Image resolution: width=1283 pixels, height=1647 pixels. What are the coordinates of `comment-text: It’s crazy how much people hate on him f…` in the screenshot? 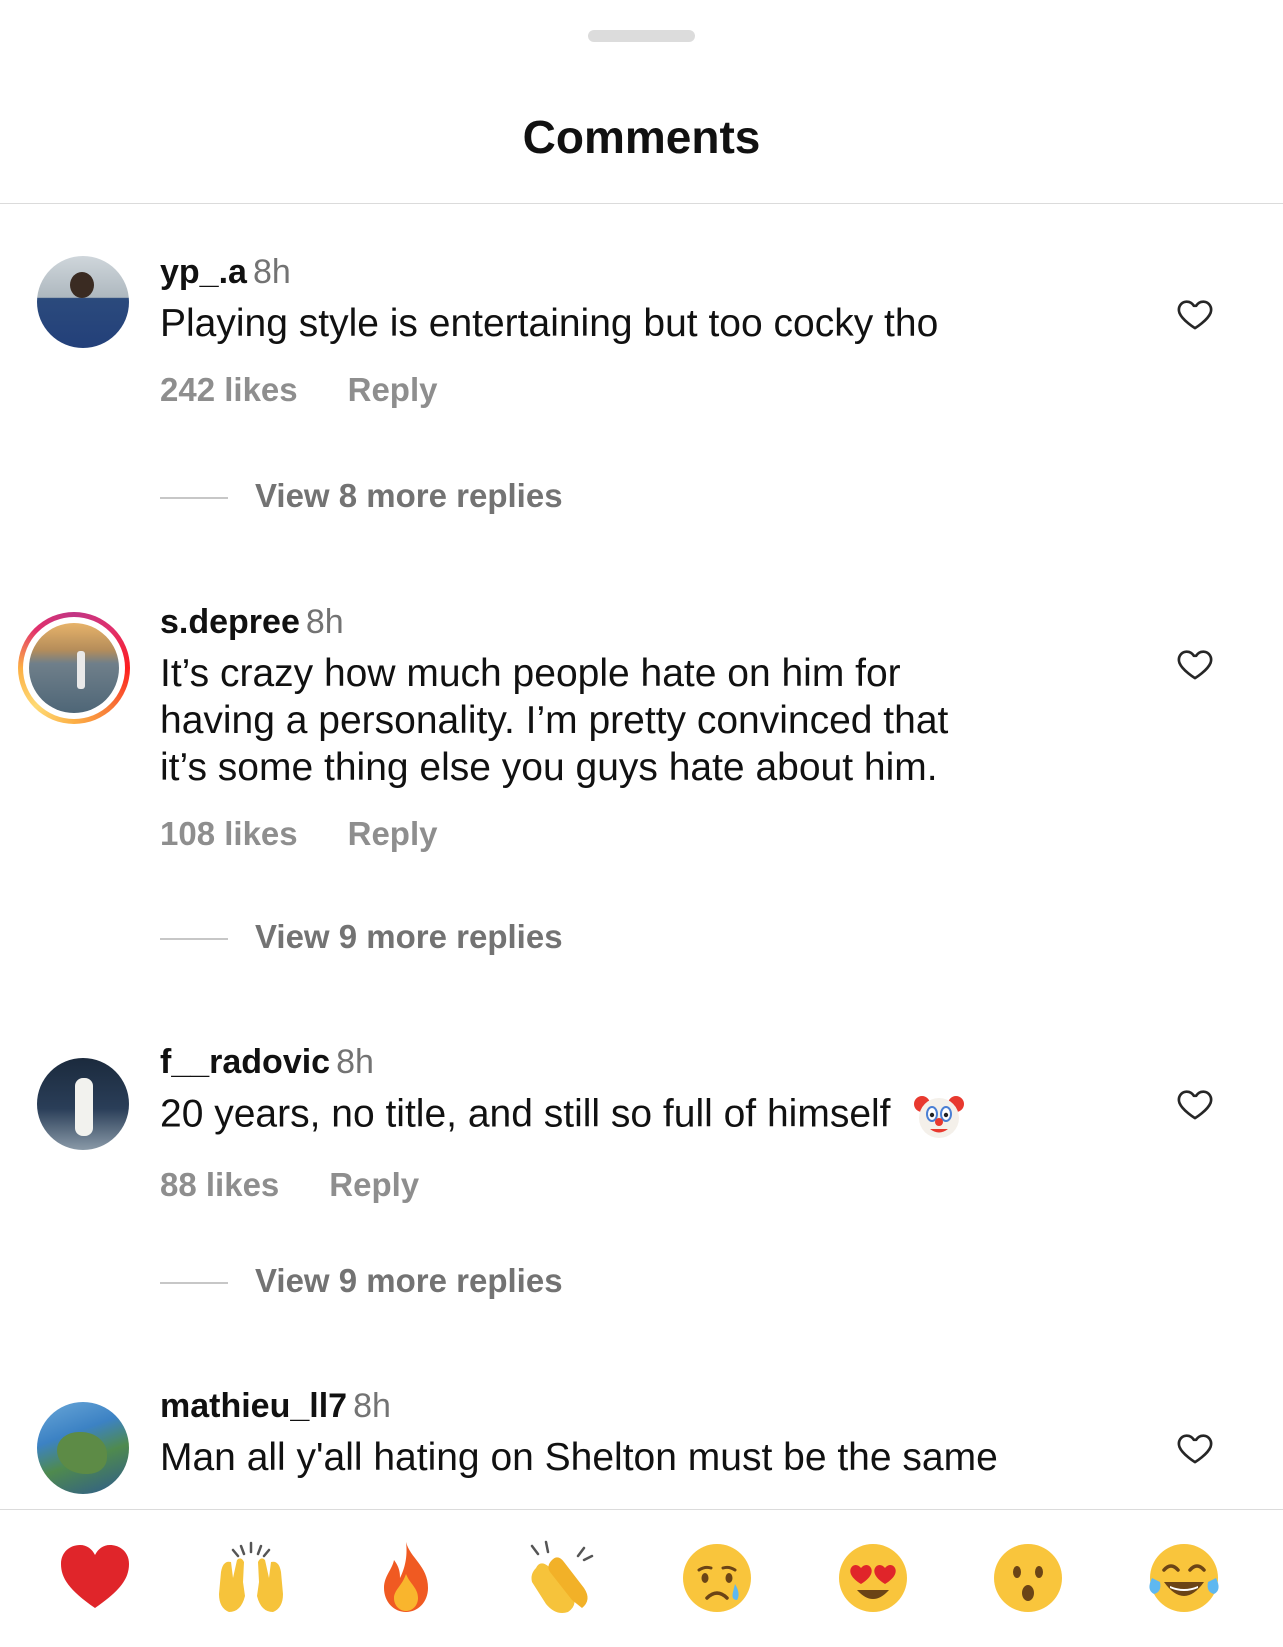 It's located at (610, 720).